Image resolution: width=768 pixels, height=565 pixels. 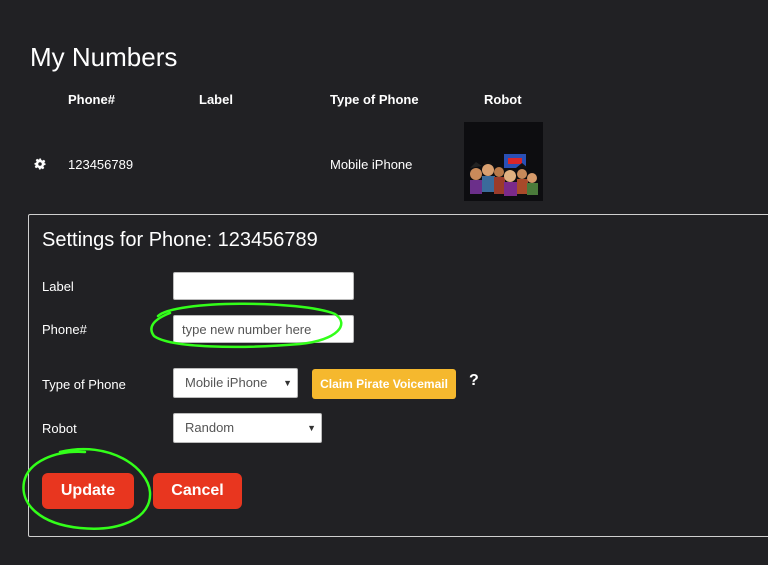 What do you see at coordinates (84, 384) in the screenshot?
I see `type-field-label: Type of Phone` at bounding box center [84, 384].